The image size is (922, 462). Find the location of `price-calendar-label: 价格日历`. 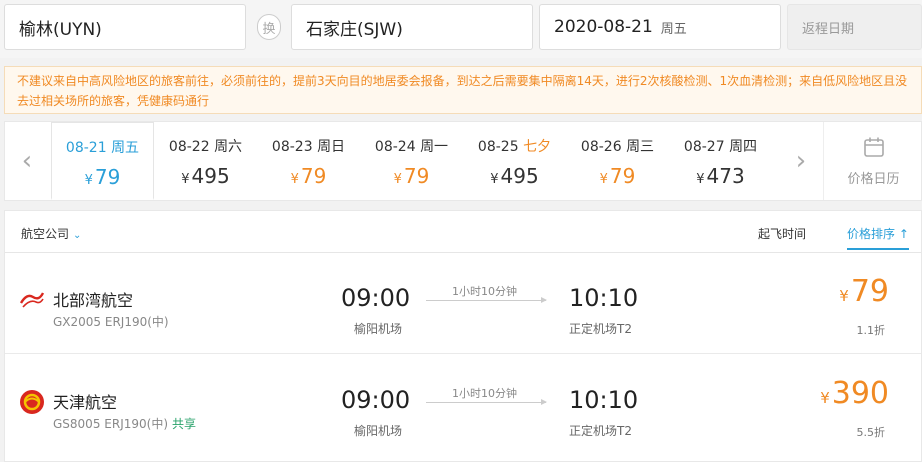

price-calendar-label: 价格日历 is located at coordinates (873, 179).